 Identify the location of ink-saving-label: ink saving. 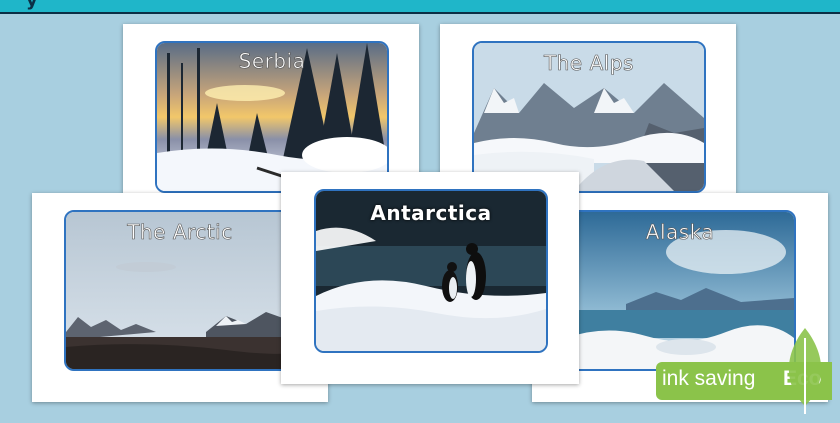
(709, 378).